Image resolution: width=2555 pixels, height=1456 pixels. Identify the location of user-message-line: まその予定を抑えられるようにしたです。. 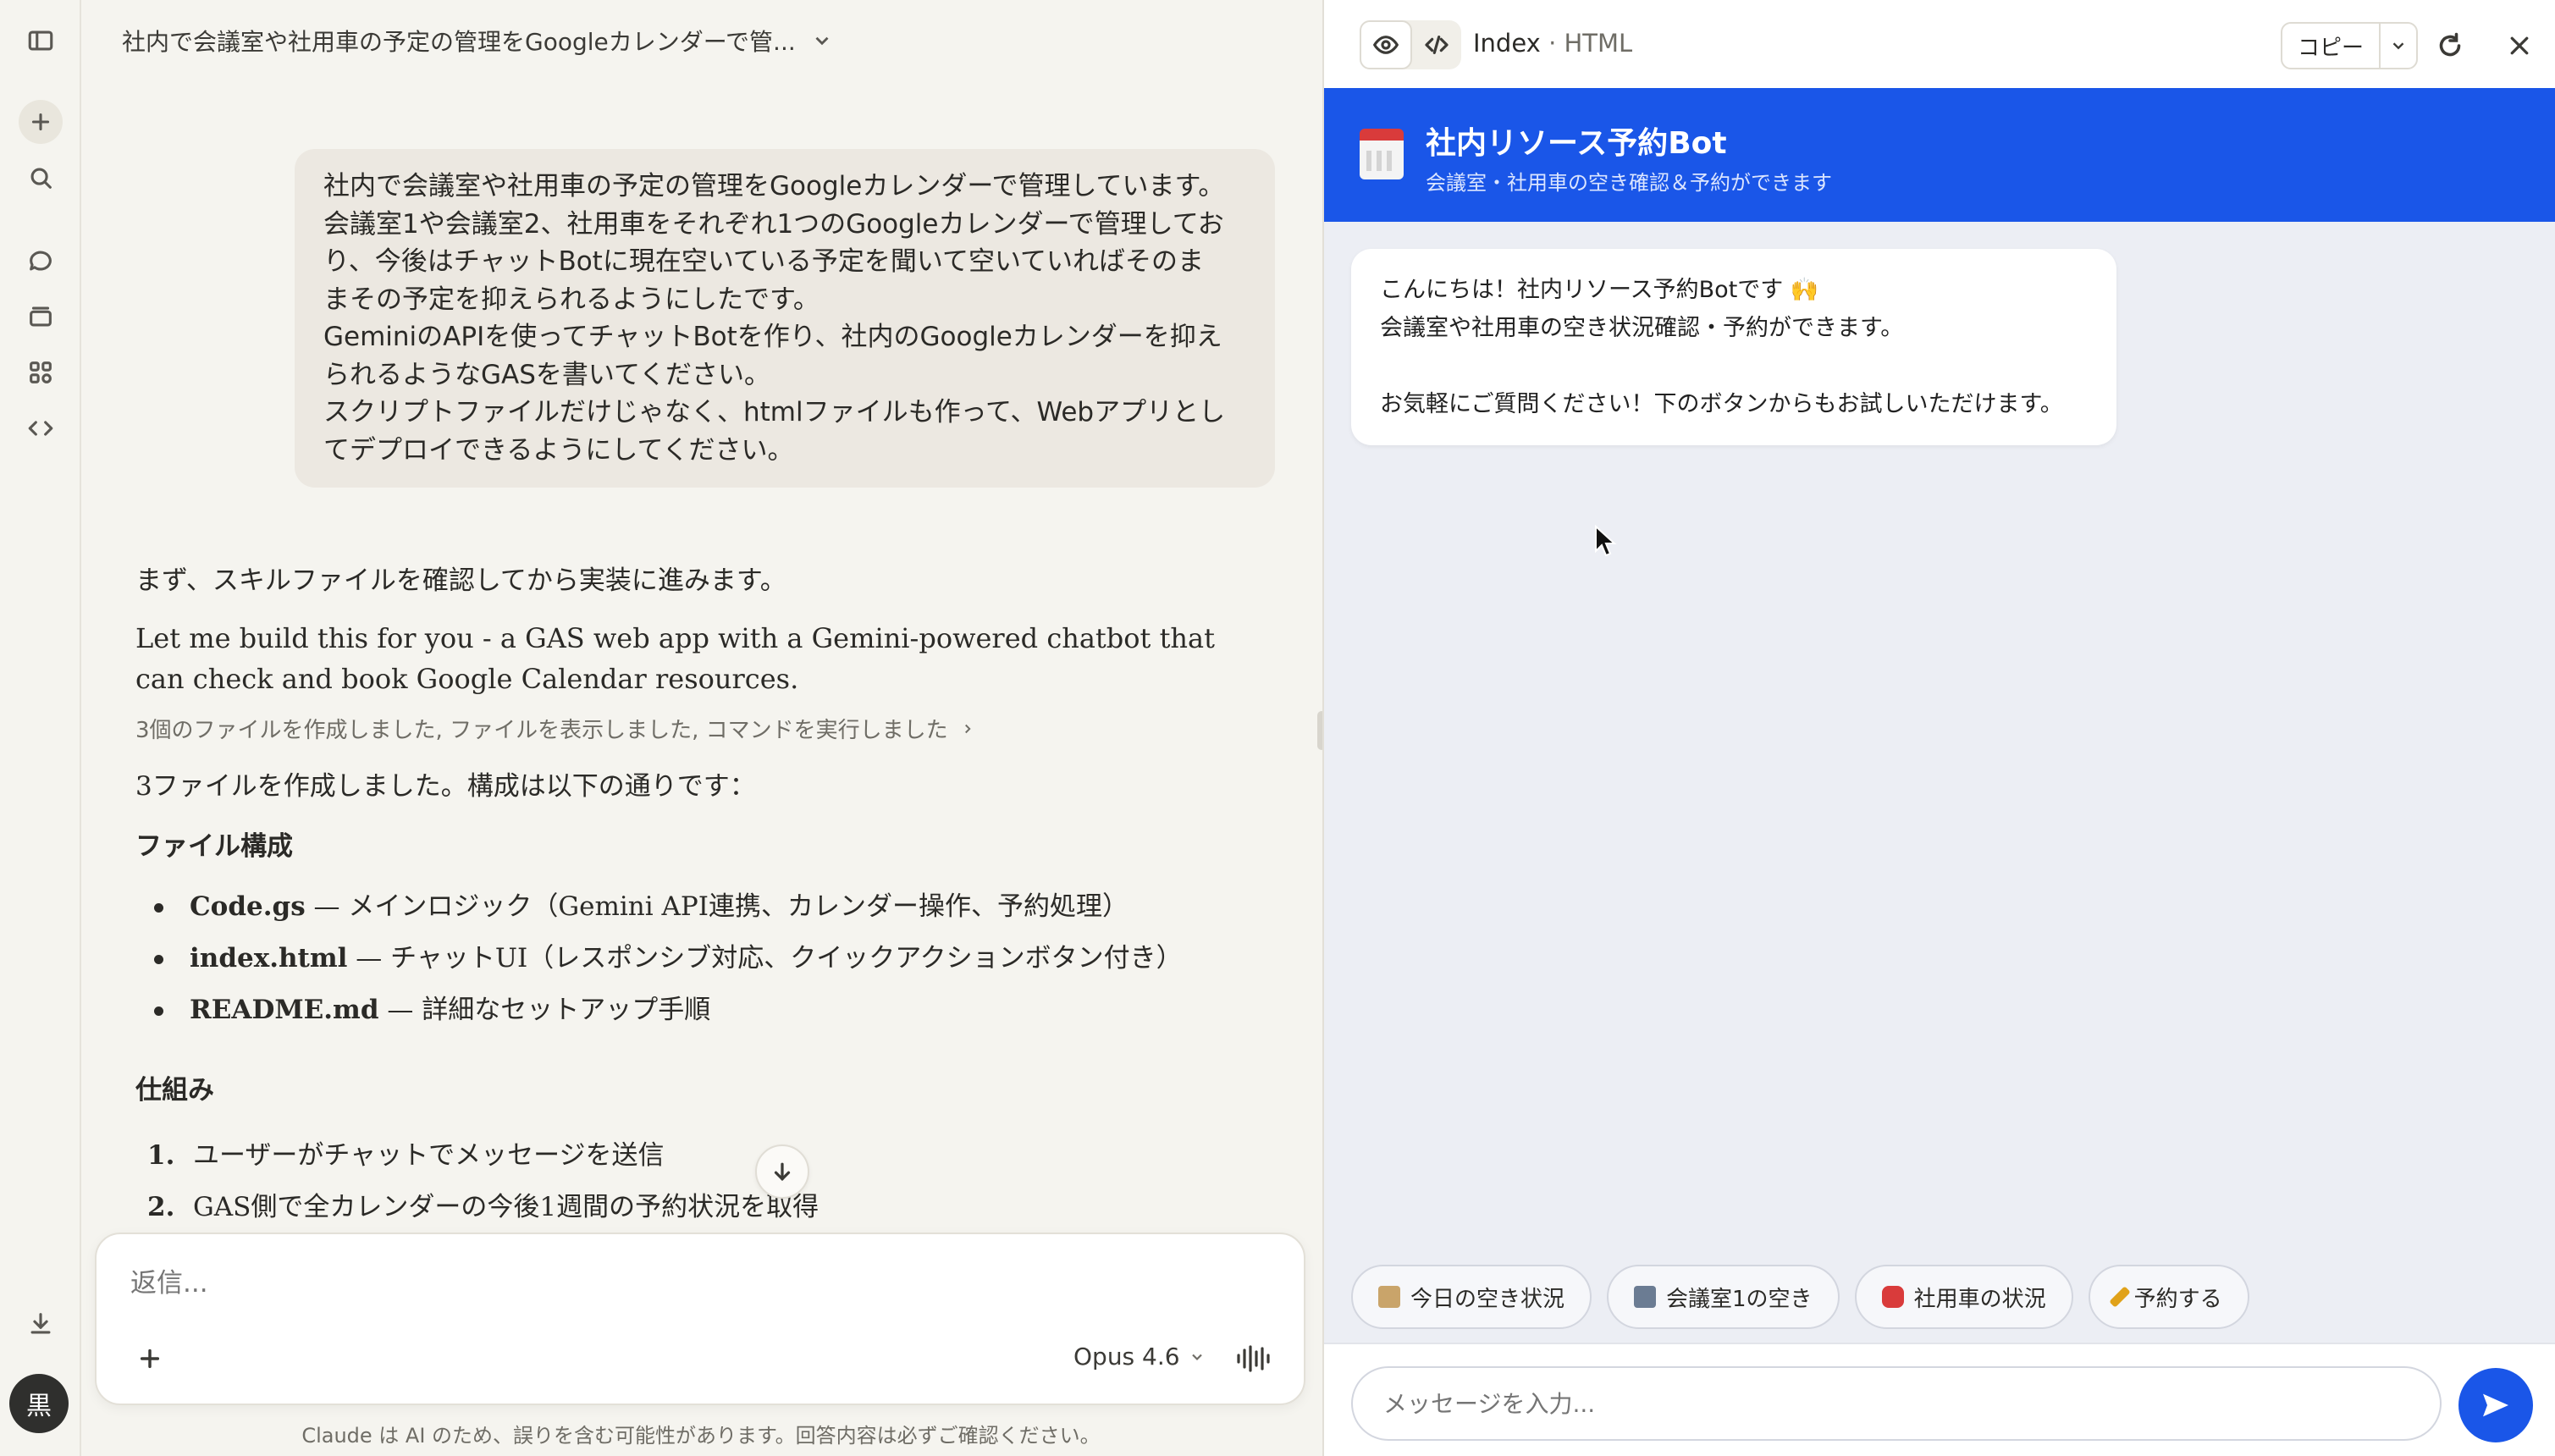
(571, 299).